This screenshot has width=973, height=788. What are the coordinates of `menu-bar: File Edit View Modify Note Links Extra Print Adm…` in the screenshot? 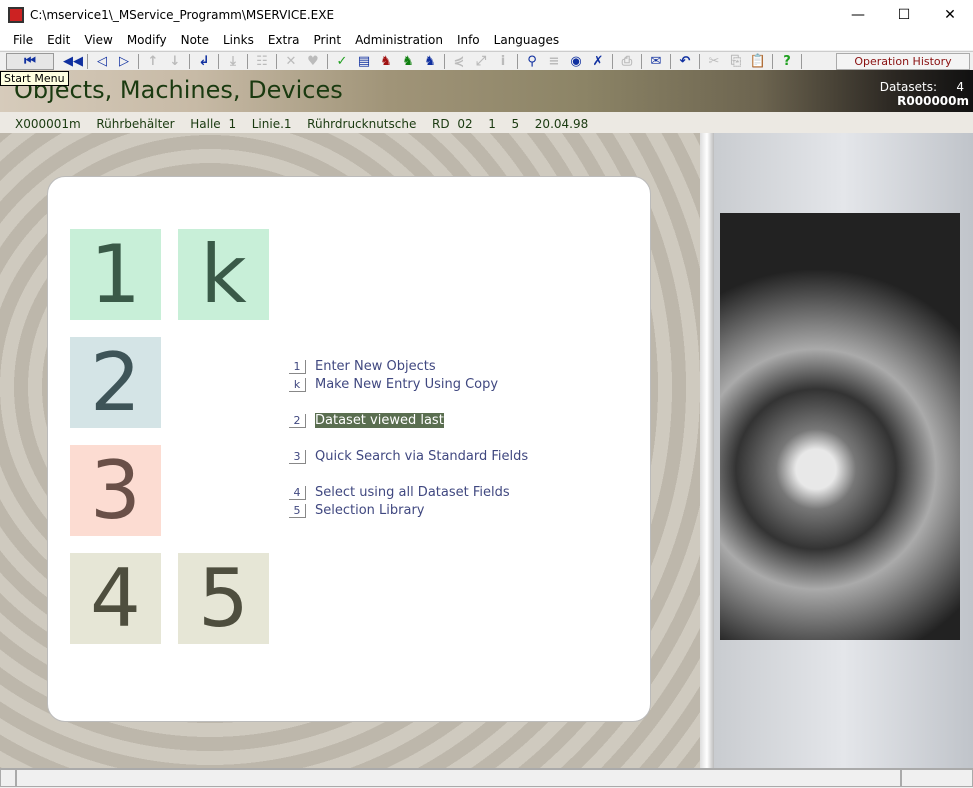 It's located at (486, 40).